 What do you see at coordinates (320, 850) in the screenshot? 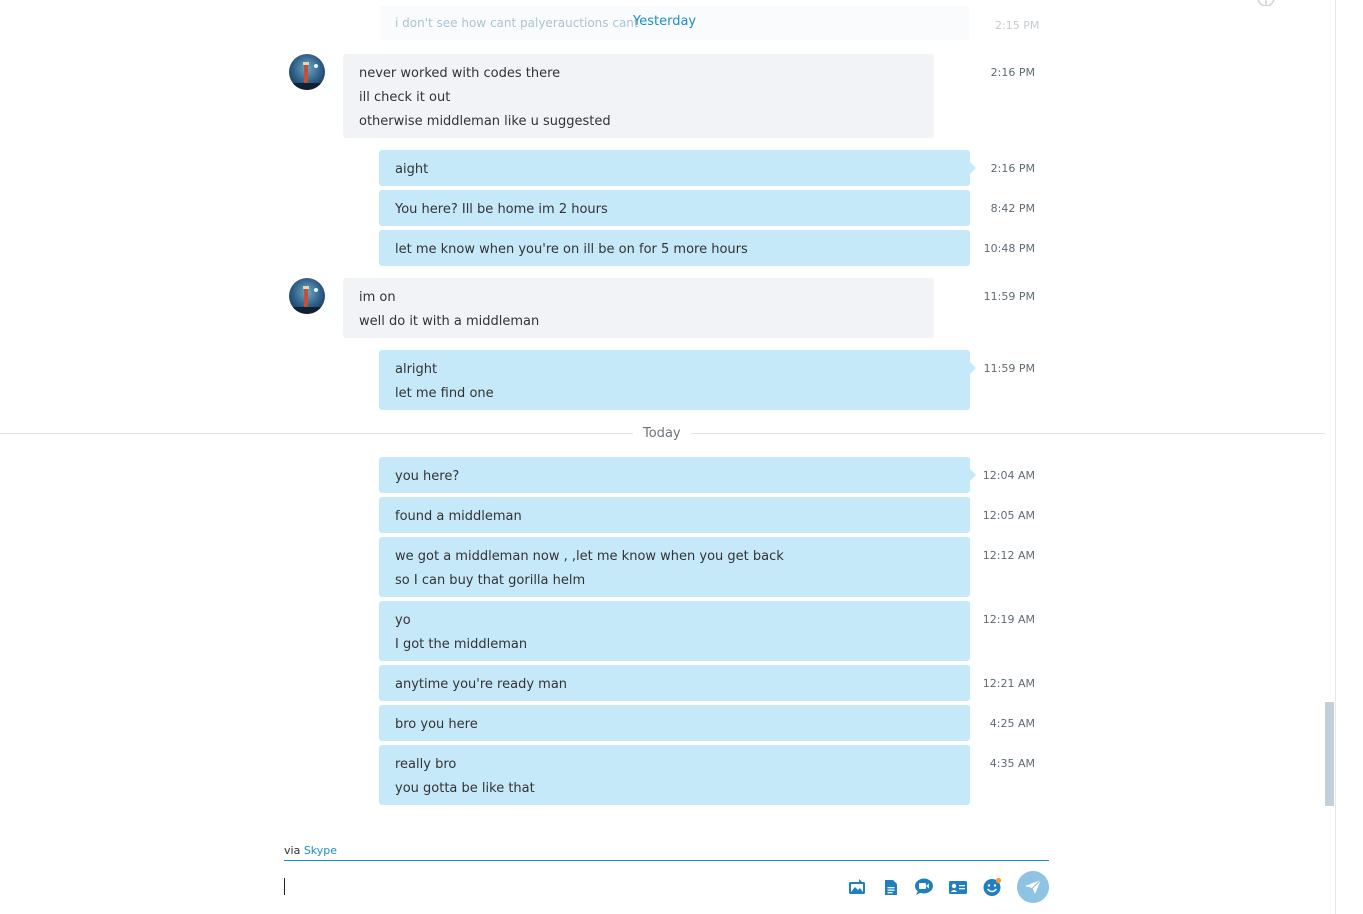
I see `via-service-link: Skype` at bounding box center [320, 850].